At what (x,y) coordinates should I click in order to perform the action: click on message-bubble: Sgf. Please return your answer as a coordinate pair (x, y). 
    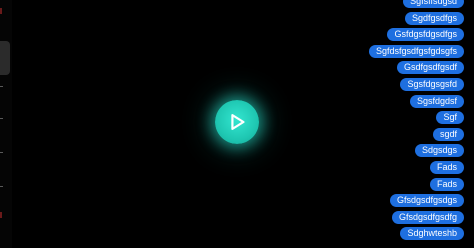
    Looking at the image, I should click on (450, 118).